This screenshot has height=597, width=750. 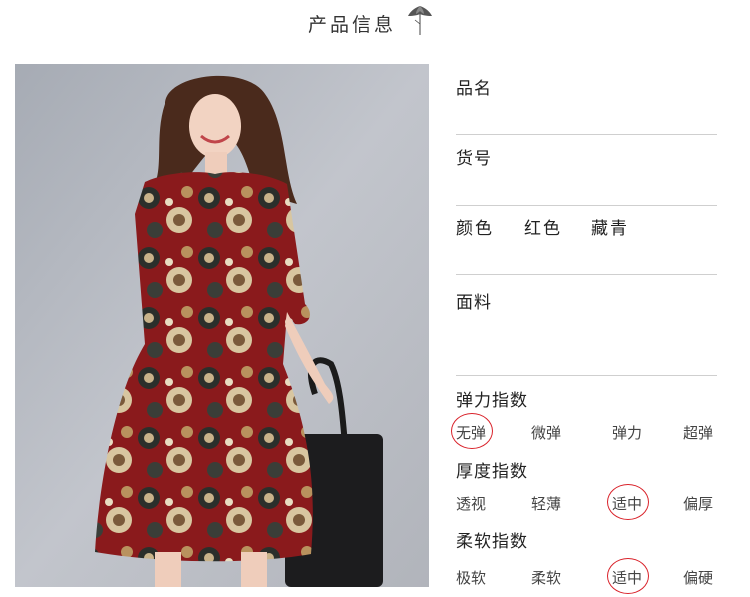 What do you see at coordinates (471, 504) in the screenshot?
I see `thickness-option: 透视` at bounding box center [471, 504].